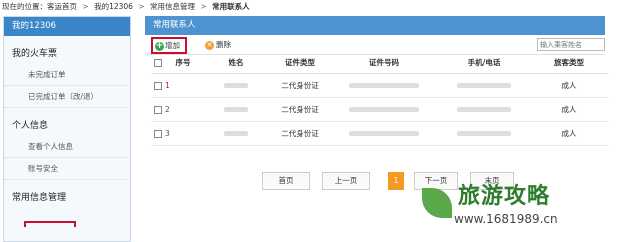 The image size is (619, 242). What do you see at coordinates (286, 181) in the screenshot?
I see `first-page-button: 首页` at bounding box center [286, 181].